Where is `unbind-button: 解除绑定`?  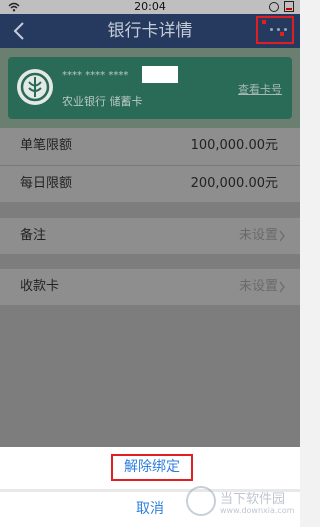
unbind-button: 解除绑定 is located at coordinates (152, 467).